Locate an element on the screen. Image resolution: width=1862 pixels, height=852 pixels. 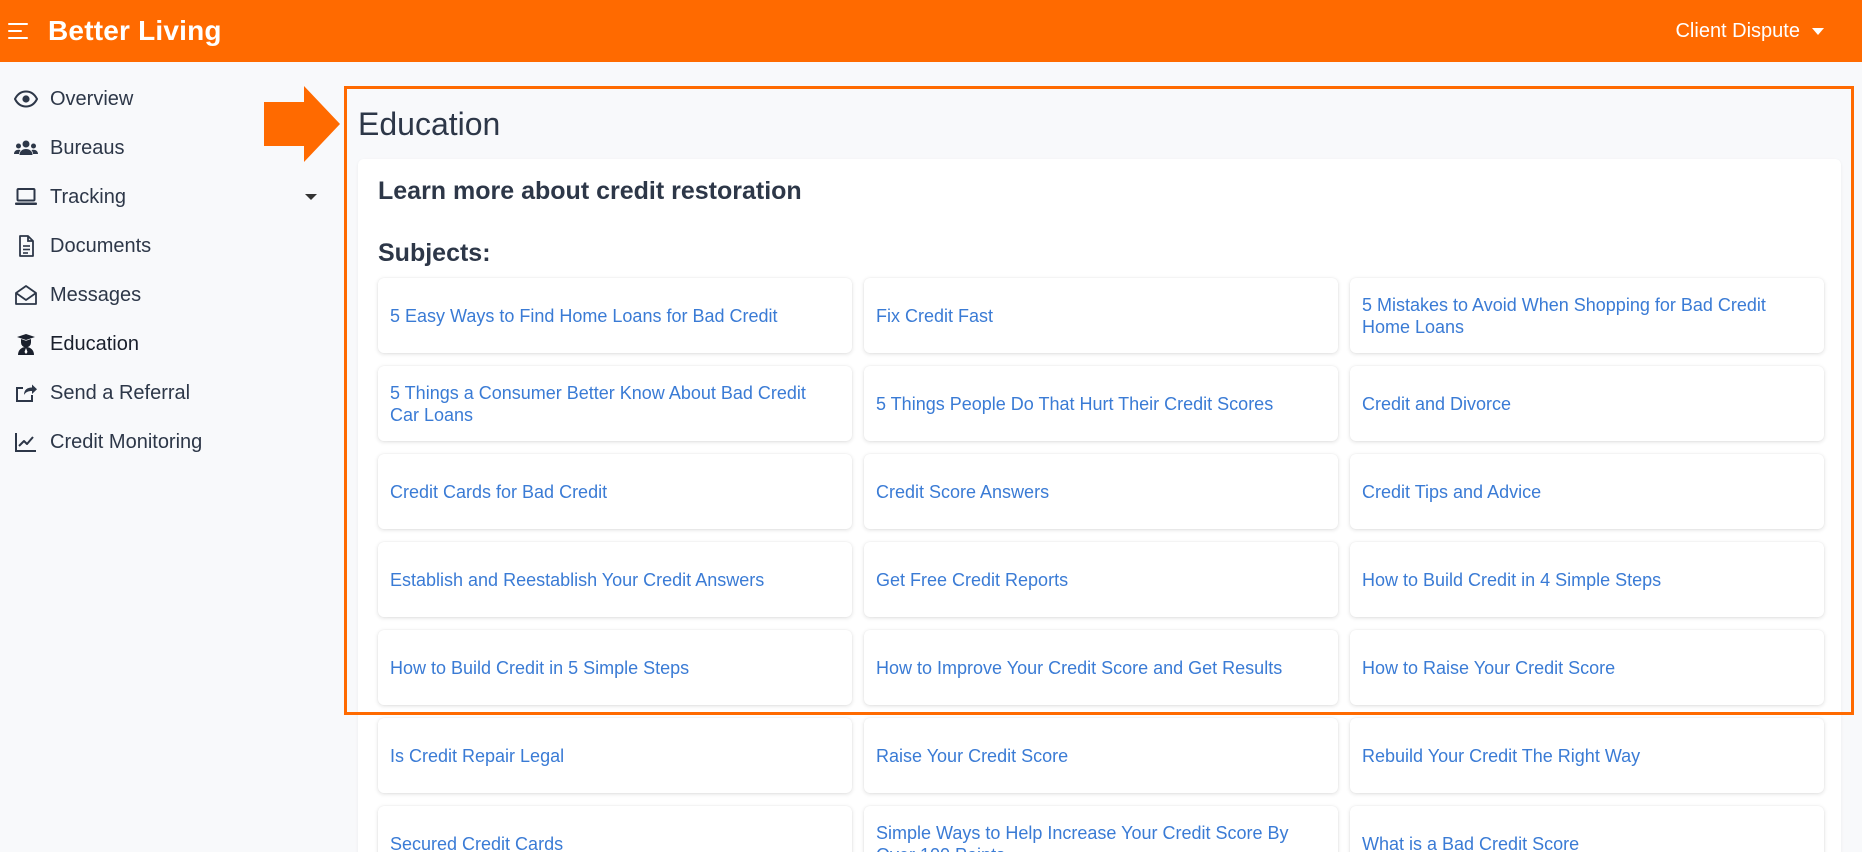
card-title: Learn more about credit restoration is located at coordinates (590, 191).